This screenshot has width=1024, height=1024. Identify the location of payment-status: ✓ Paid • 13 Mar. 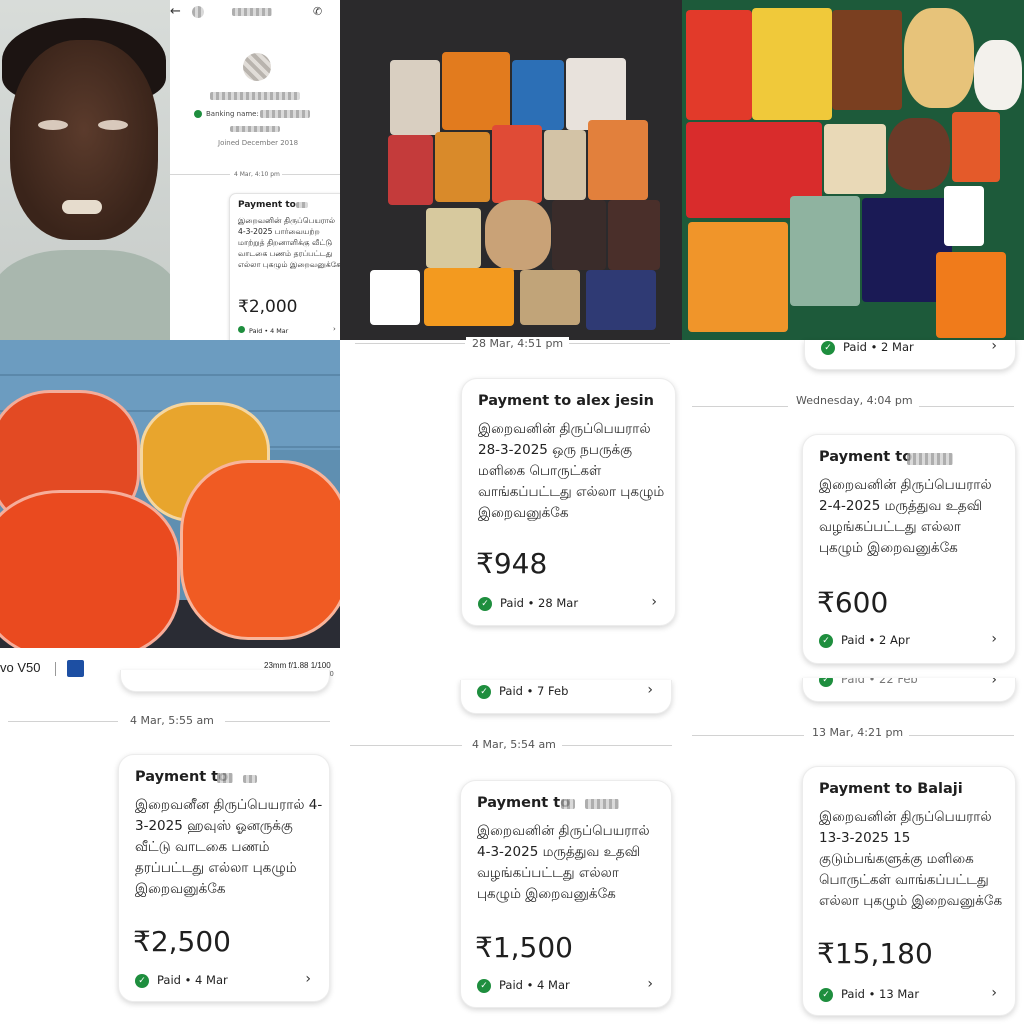
(869, 994).